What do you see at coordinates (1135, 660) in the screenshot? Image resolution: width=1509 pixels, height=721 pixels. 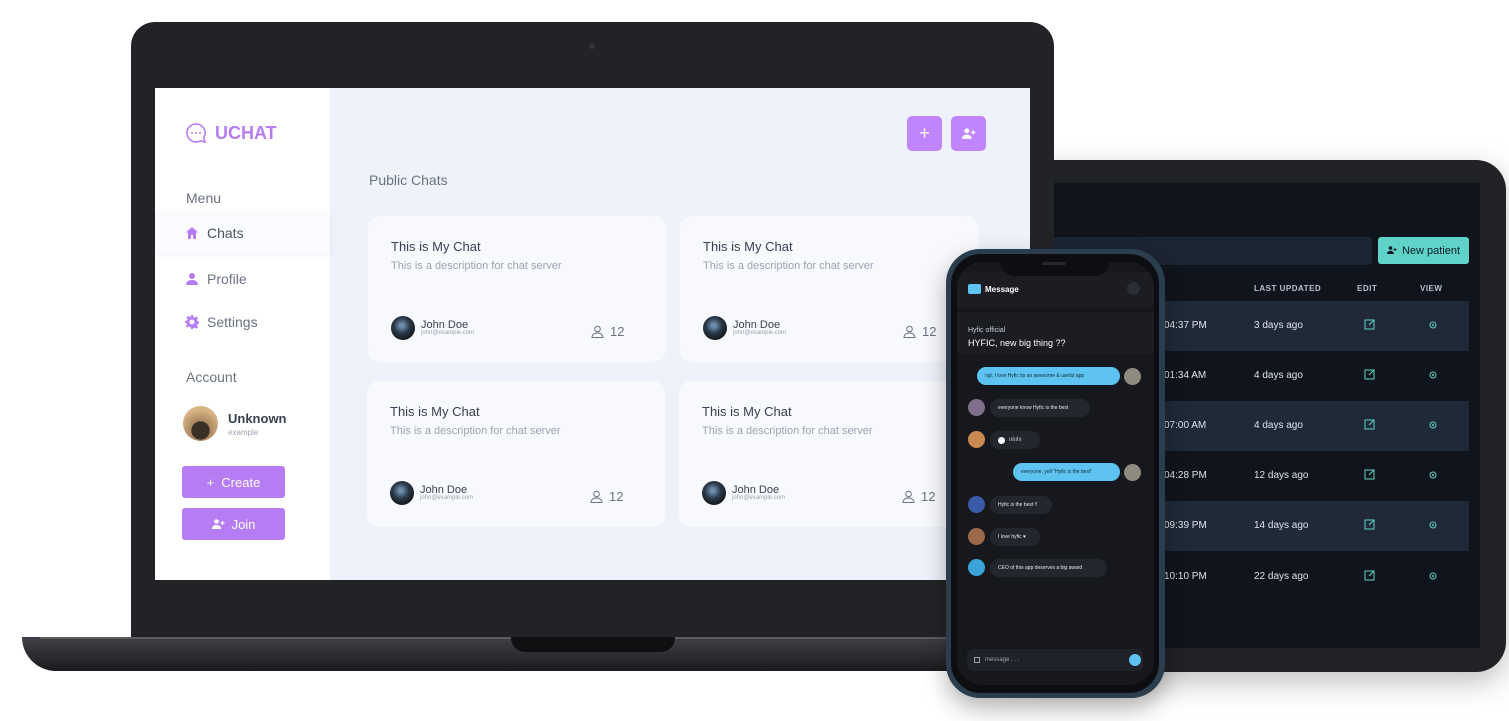 I see `send-icon` at bounding box center [1135, 660].